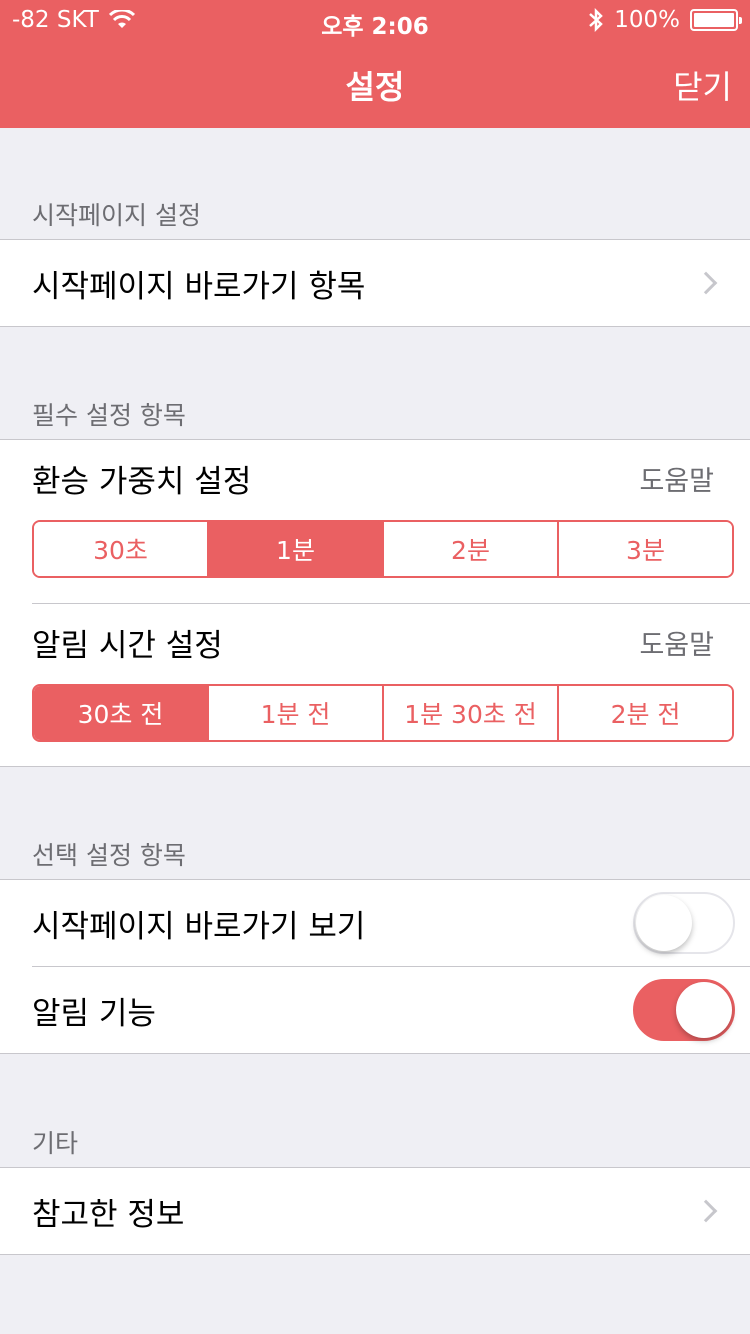 This screenshot has height=1334, width=750. What do you see at coordinates (469, 549) in the screenshot?
I see `segment-transfer-2m: 2분` at bounding box center [469, 549].